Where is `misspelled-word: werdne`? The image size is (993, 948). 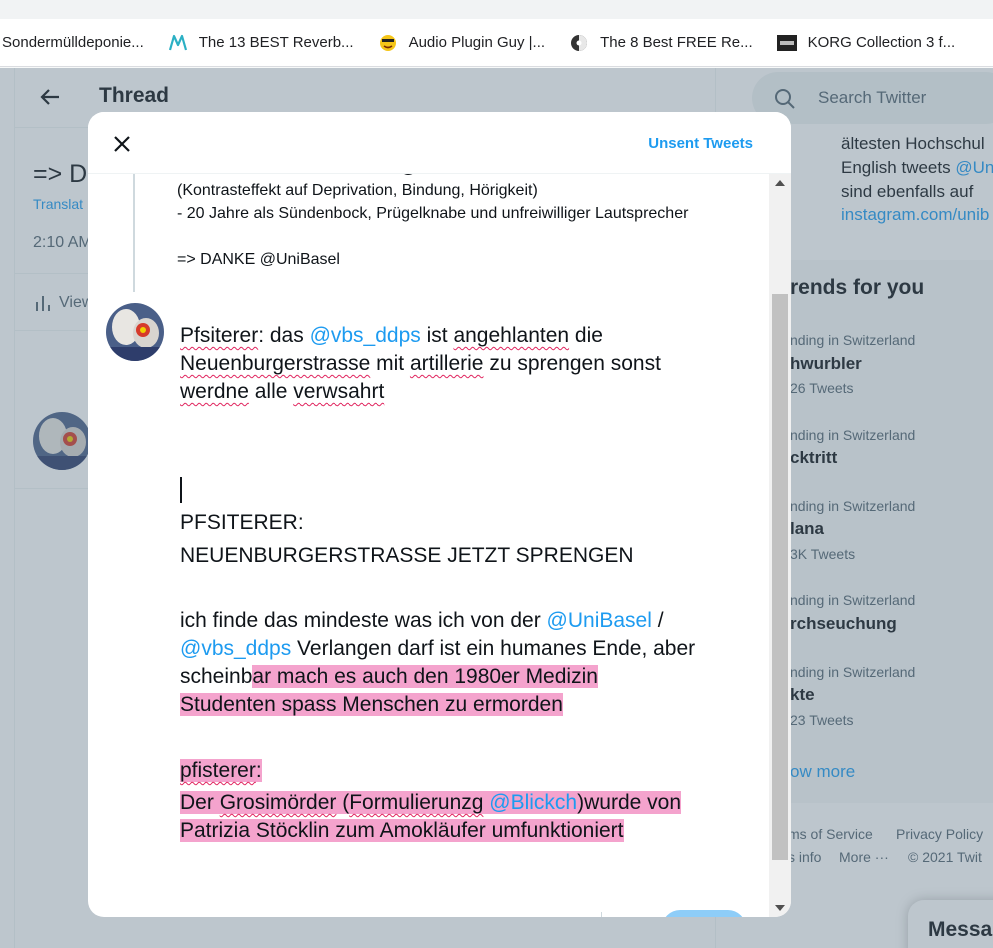
misspelled-word: werdne is located at coordinates (214, 391).